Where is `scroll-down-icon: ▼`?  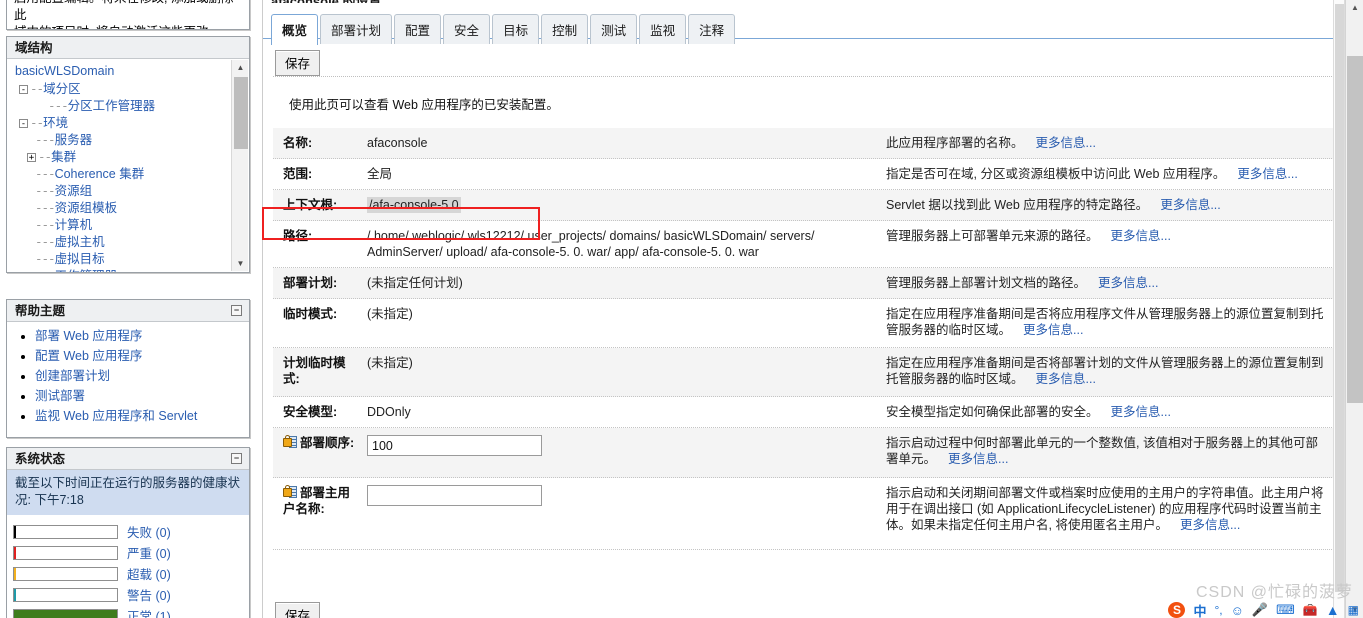 scroll-down-icon: ▼ is located at coordinates (240, 263).